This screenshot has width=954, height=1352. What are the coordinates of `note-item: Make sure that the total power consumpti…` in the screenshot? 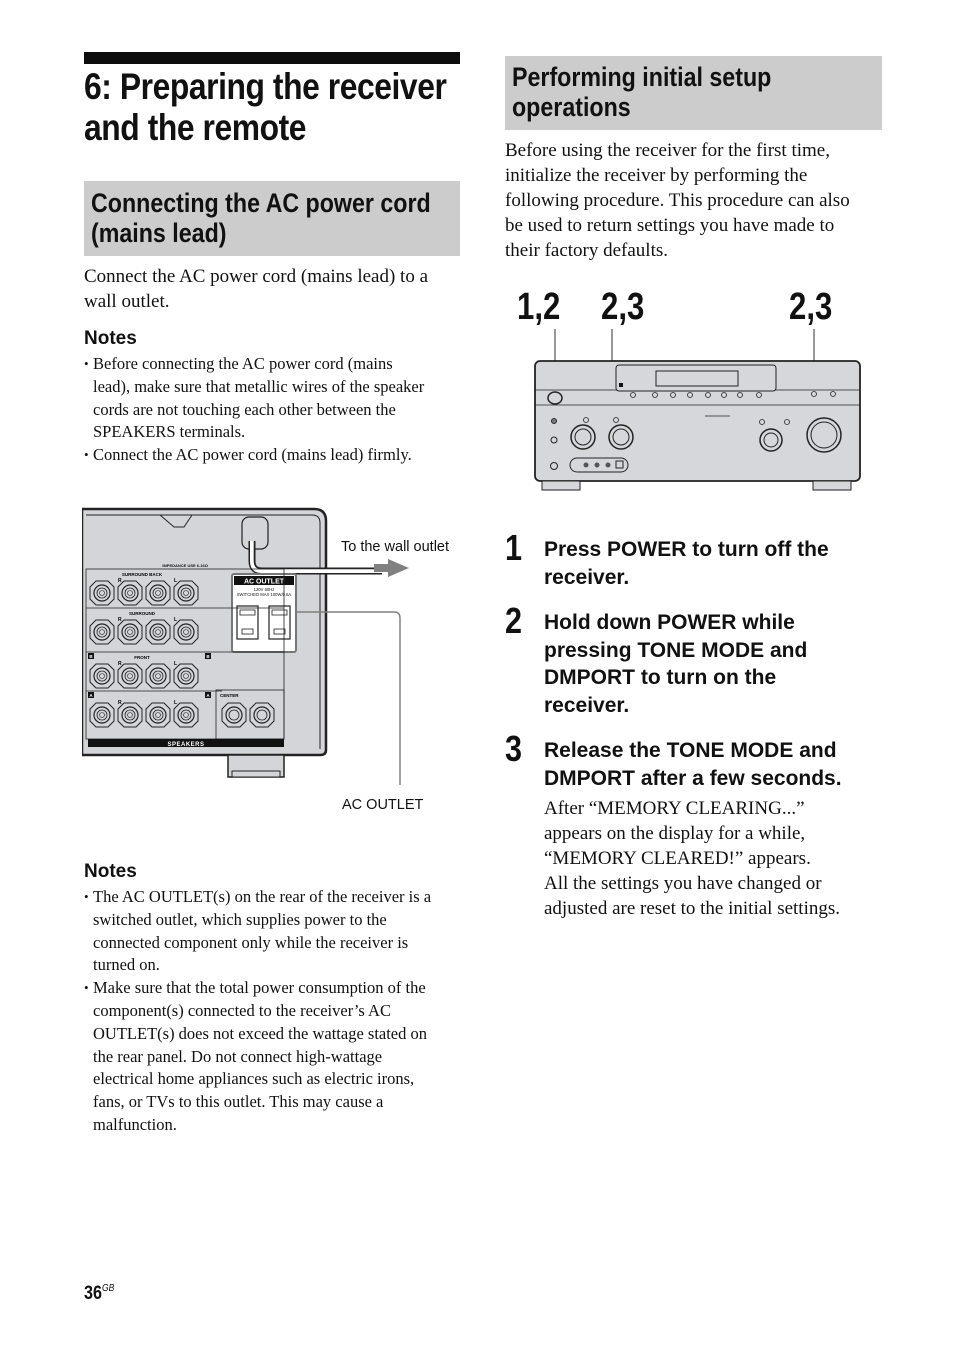 It's located at (279, 1057).